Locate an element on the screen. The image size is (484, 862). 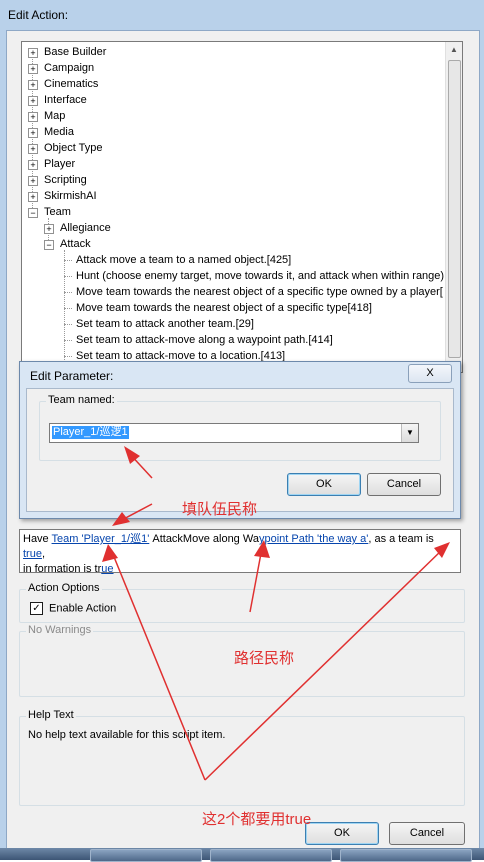
annotation-path-name: 路径民称 is located at coordinates (264, 658).